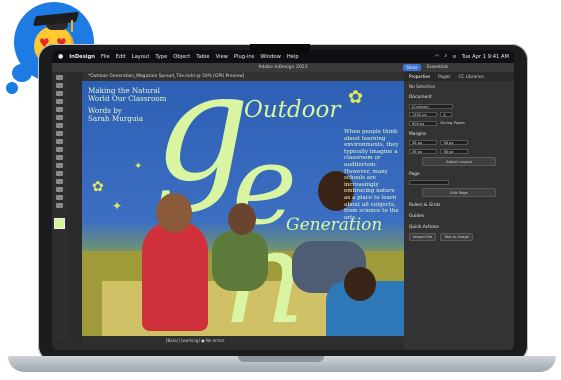  I want to click on direct-selection-tool-icon, so click(59, 85).